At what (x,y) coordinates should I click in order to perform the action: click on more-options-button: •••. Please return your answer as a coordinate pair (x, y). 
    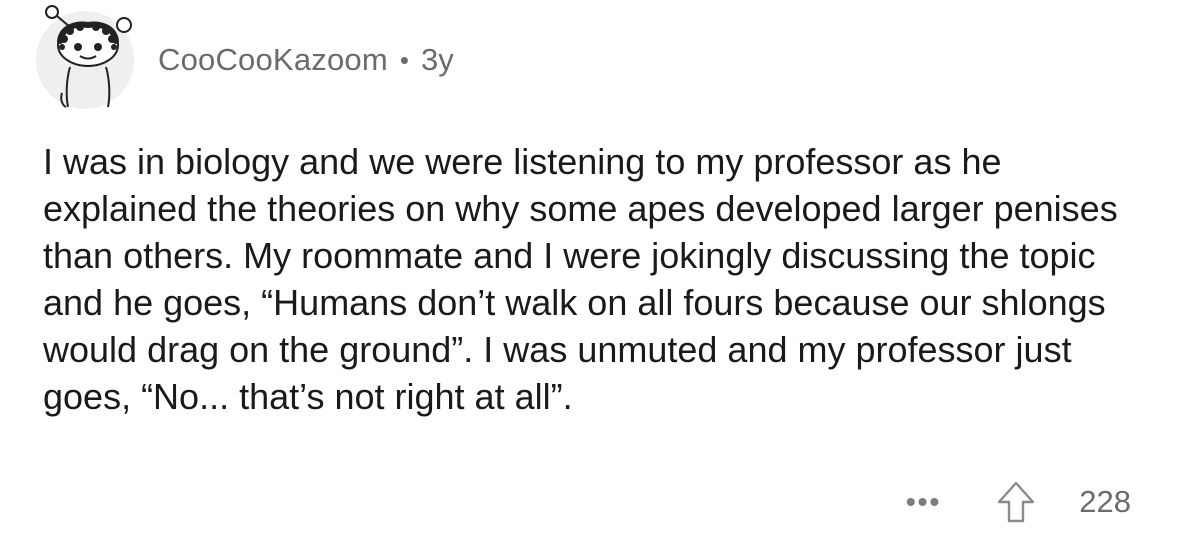
    Looking at the image, I should click on (923, 502).